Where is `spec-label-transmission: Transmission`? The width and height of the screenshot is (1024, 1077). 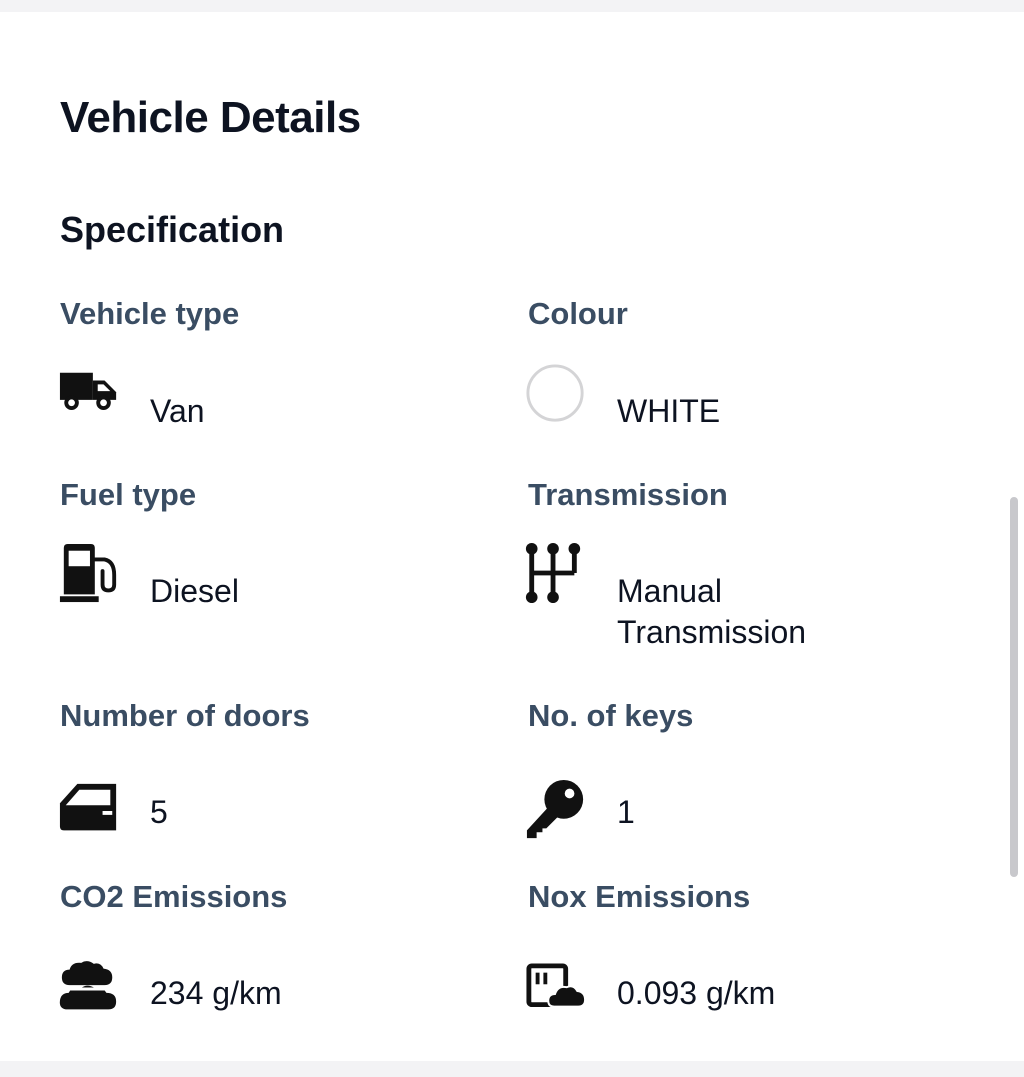
spec-label-transmission: Transmission is located at coordinates (628, 494).